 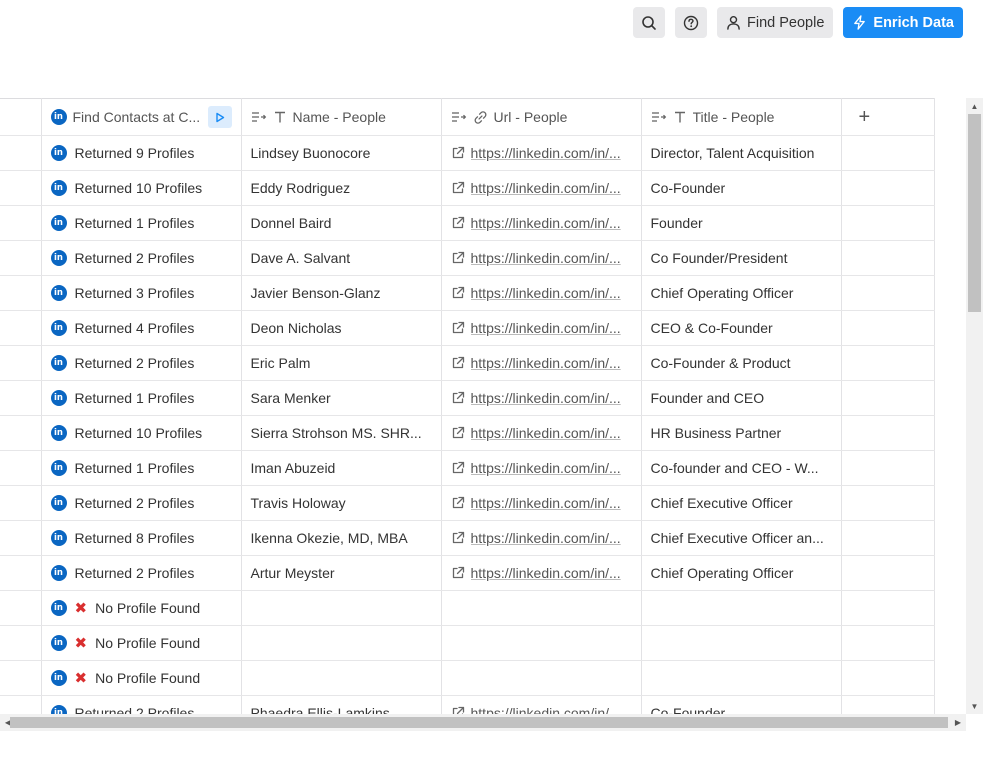 What do you see at coordinates (741, 433) in the screenshot?
I see `title-cell: HR Business Partner` at bounding box center [741, 433].